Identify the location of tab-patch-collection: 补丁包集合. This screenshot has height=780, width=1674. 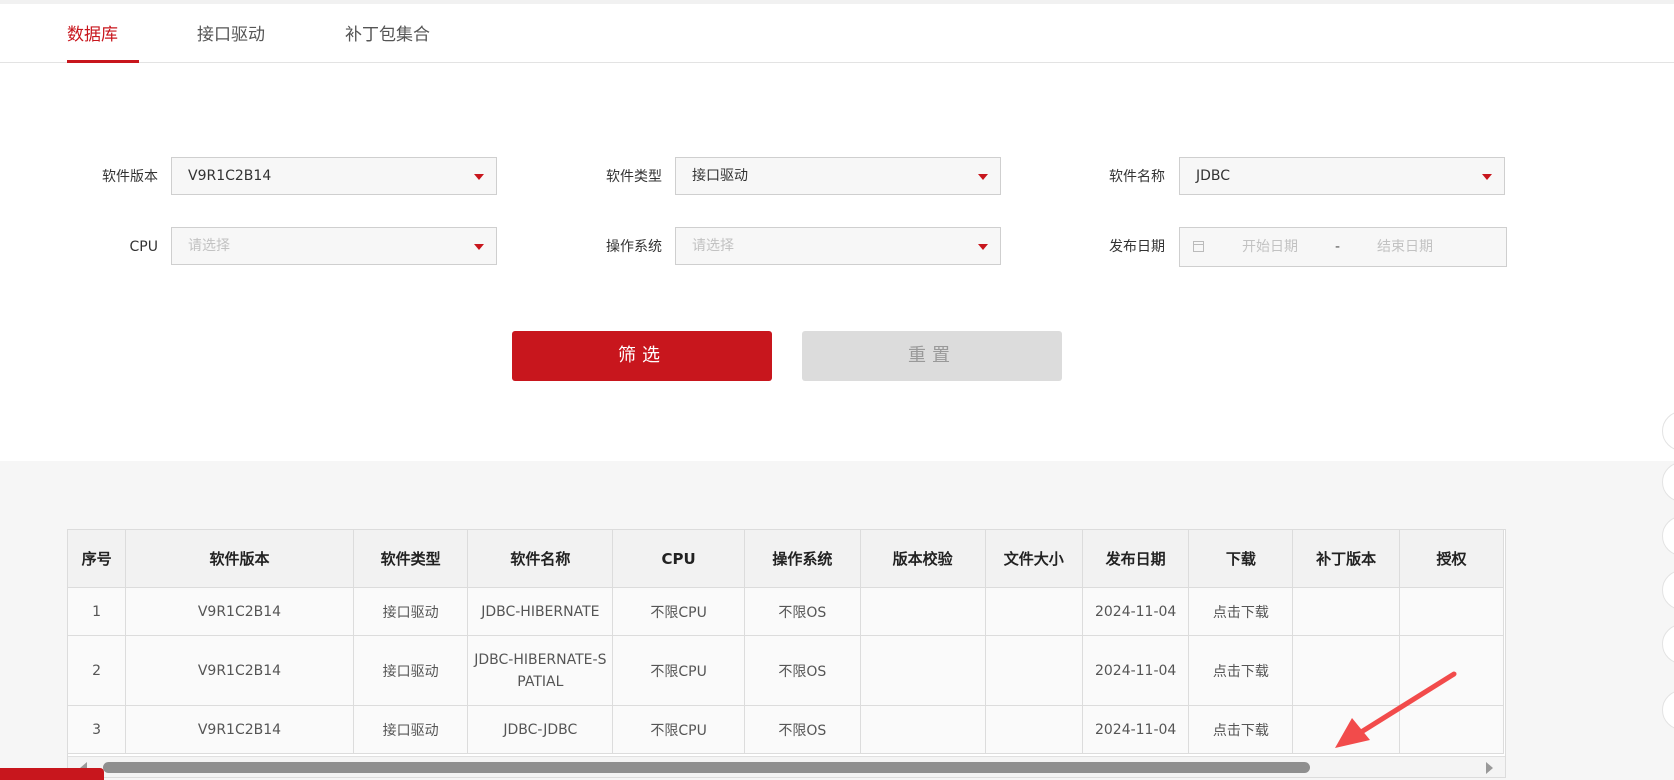
(387, 35).